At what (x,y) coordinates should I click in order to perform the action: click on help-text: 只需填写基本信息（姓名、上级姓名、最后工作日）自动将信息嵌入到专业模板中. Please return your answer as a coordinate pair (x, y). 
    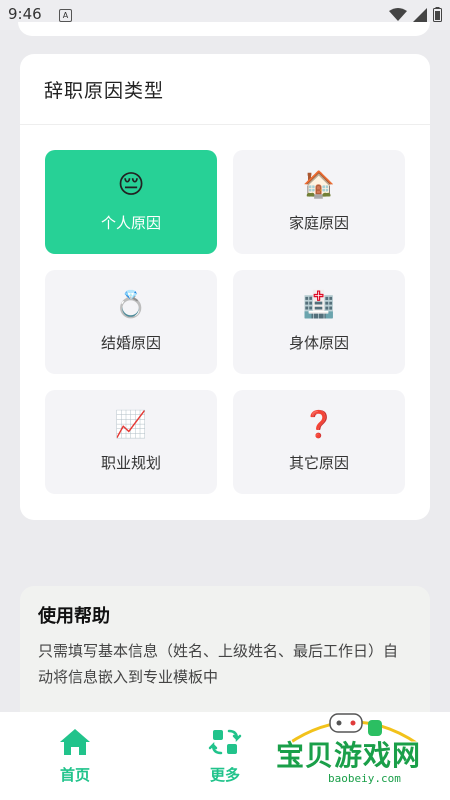
    Looking at the image, I should click on (218, 664).